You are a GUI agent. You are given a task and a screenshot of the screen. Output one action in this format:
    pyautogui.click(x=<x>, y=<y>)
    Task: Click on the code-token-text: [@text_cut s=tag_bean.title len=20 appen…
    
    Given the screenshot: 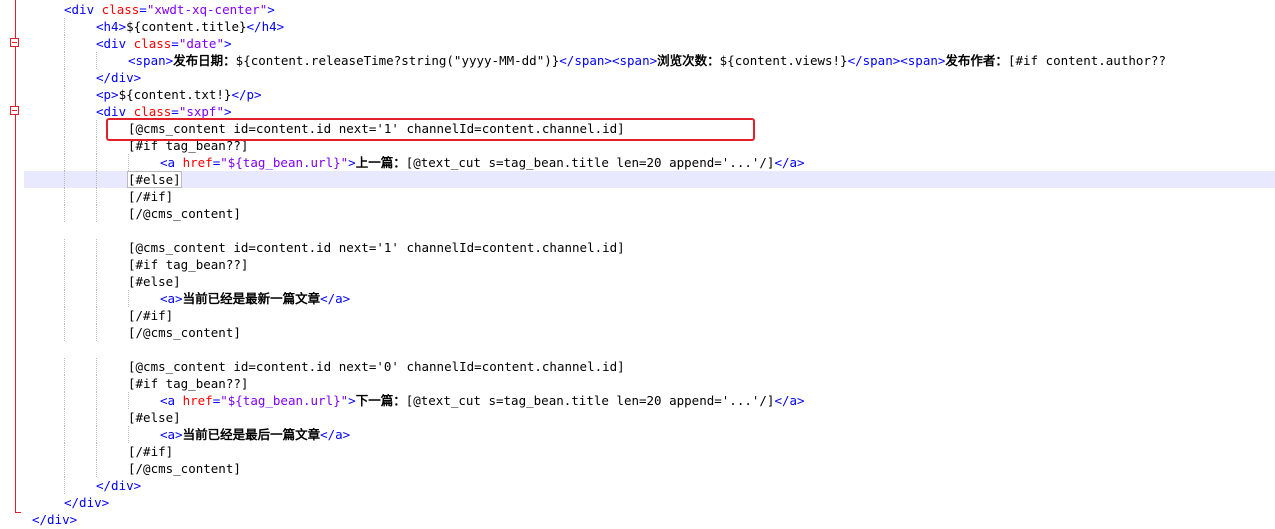 What is the action you would take?
    pyautogui.click(x=590, y=400)
    